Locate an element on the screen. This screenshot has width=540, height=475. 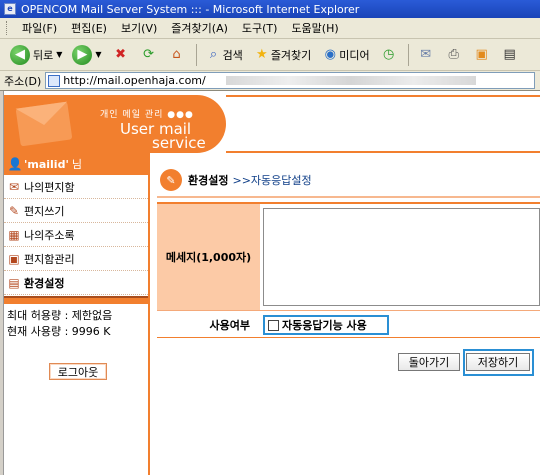
search-icon: ⌕ is located at coordinates (213, 54).